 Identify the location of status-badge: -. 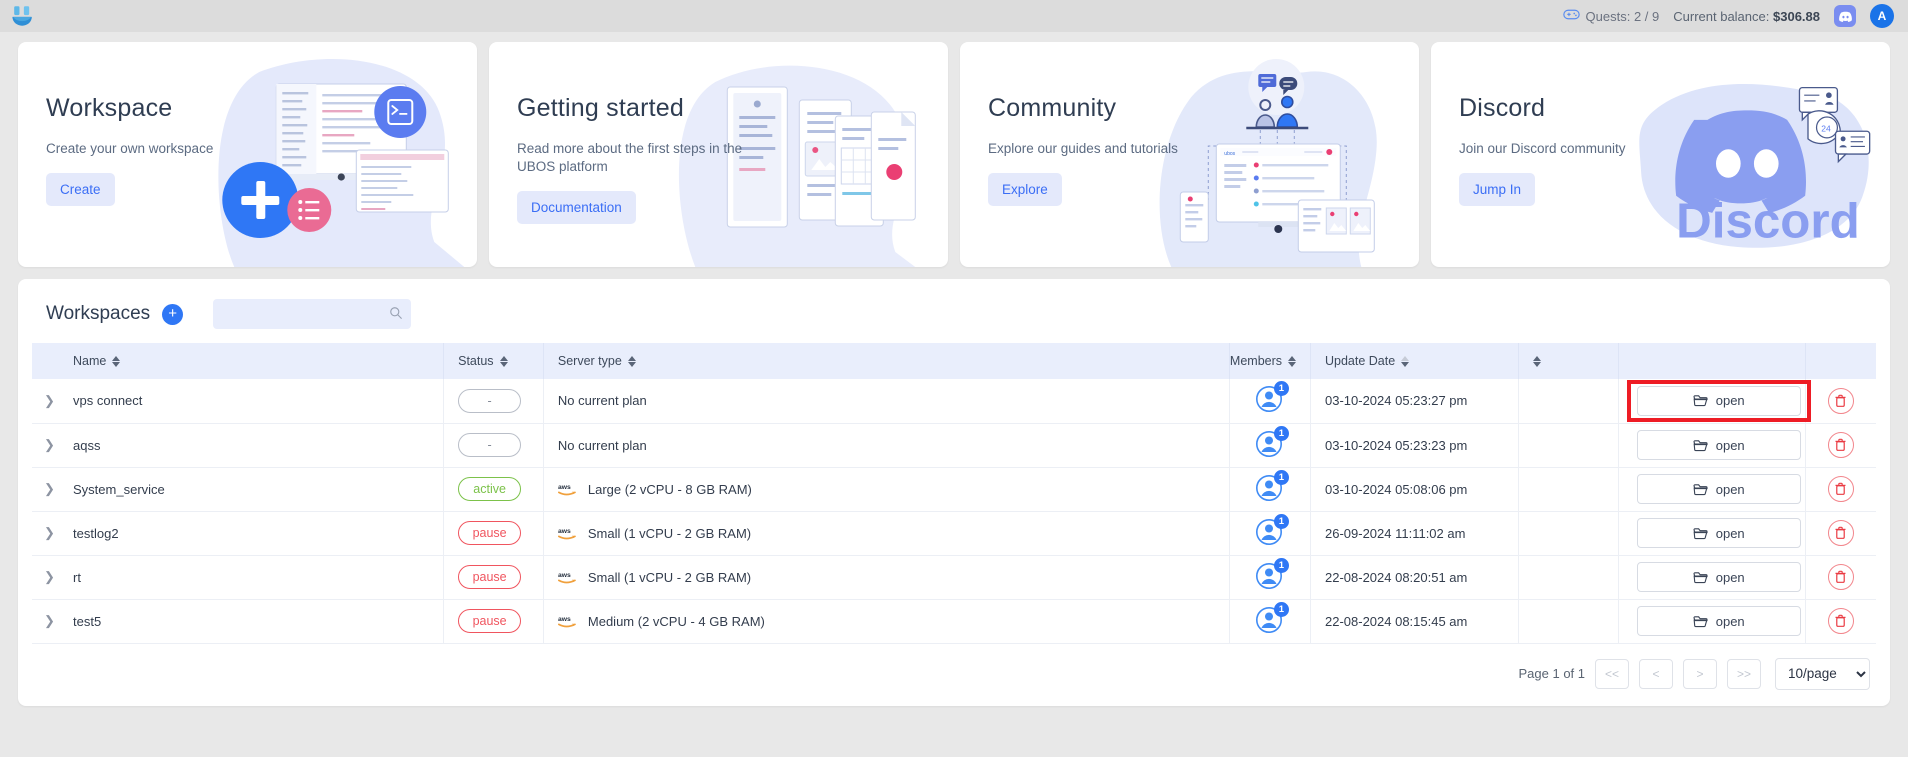
(490, 445).